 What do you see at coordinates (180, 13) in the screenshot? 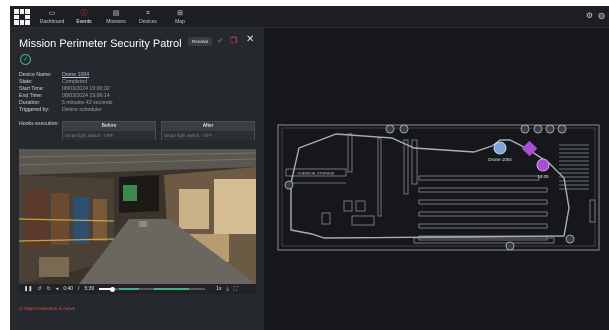
I see `map-icon: ⊞` at bounding box center [180, 13].